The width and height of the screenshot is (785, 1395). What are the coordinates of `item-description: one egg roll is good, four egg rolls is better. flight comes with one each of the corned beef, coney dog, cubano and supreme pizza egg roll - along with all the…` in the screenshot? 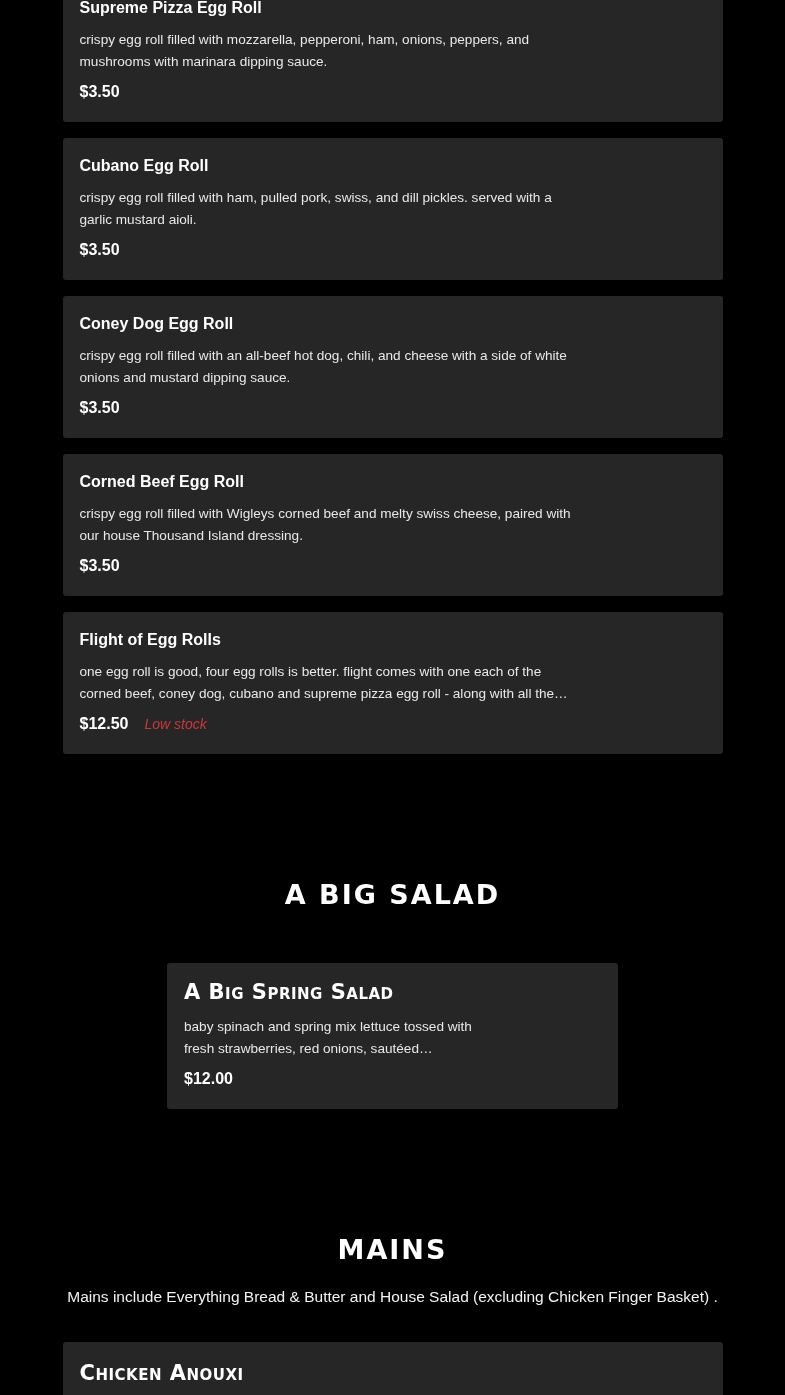 It's located at (324, 683).